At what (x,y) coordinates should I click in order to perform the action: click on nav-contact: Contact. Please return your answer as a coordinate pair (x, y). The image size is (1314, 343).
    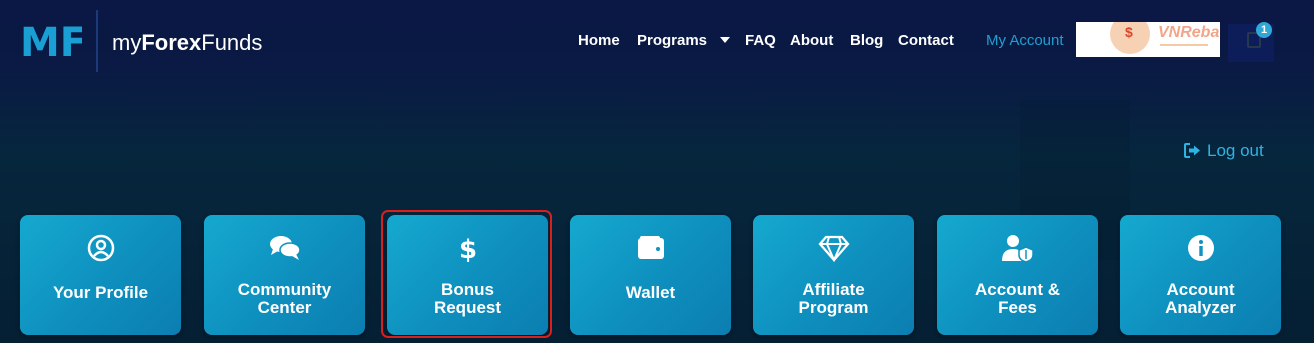
    Looking at the image, I should click on (926, 40).